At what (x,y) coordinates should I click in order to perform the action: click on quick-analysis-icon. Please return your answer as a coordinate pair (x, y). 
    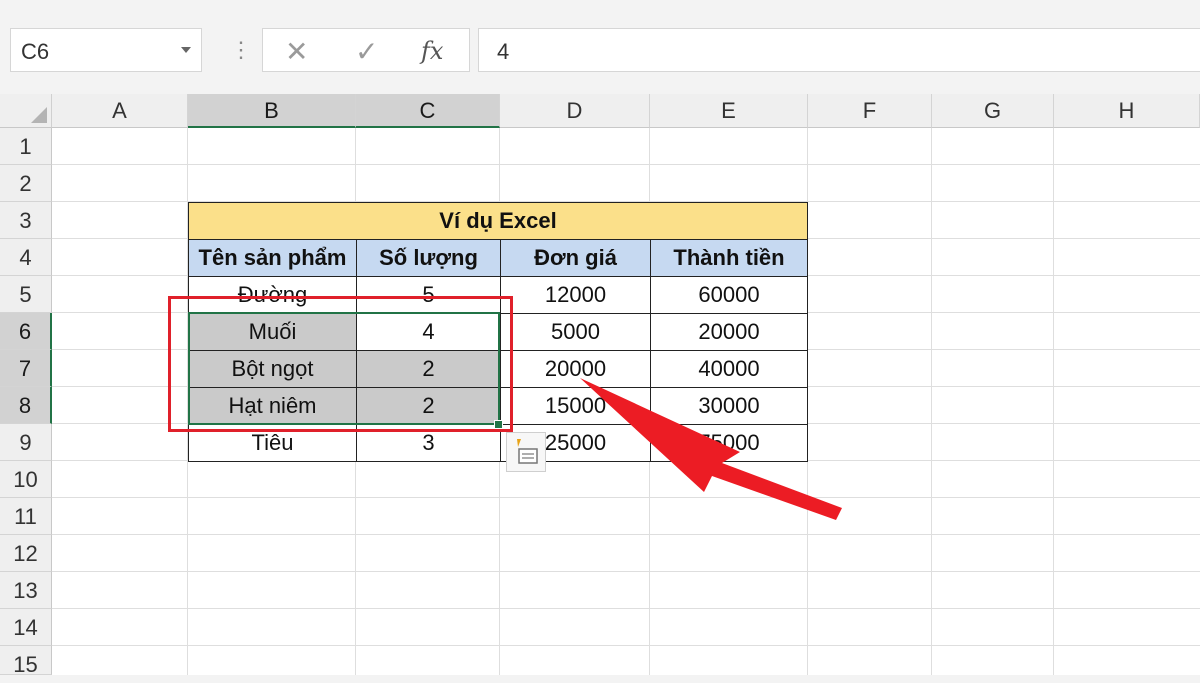
    Looking at the image, I should click on (527, 451).